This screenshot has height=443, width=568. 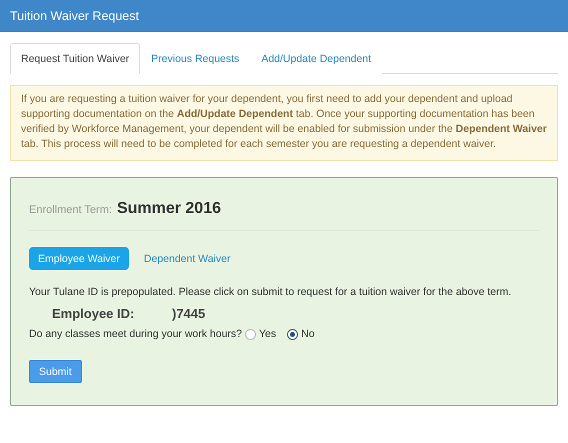 What do you see at coordinates (189, 313) in the screenshot?
I see `id-value: )7445` at bounding box center [189, 313].